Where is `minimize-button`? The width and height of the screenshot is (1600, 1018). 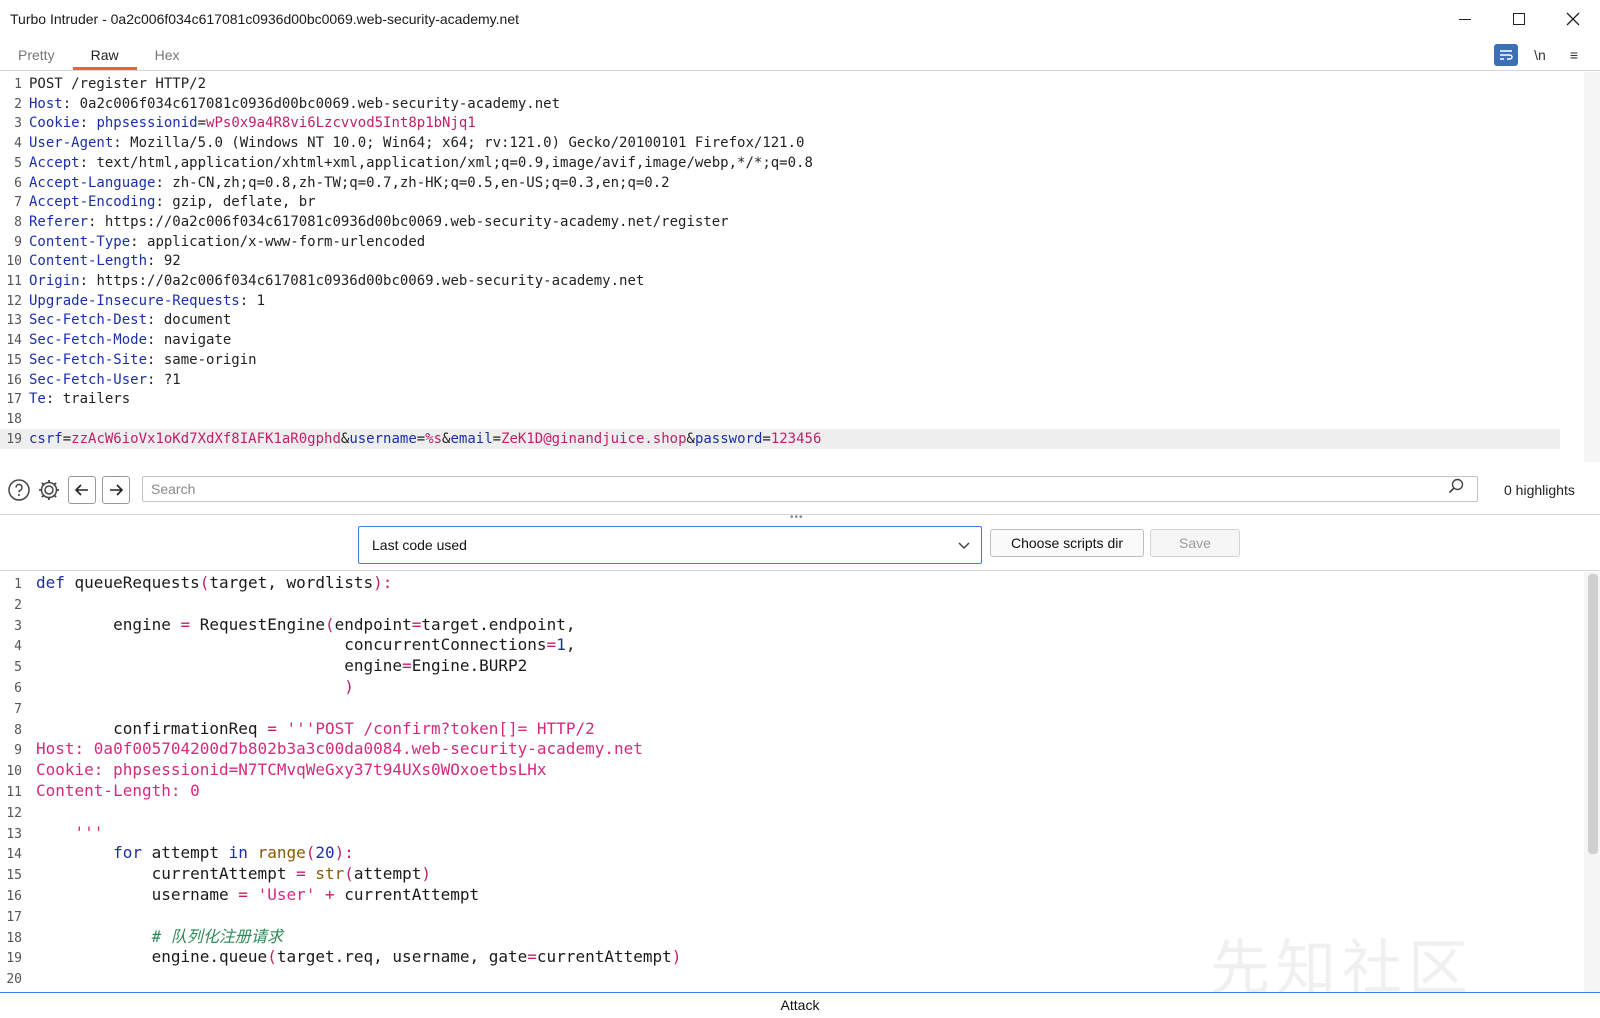 minimize-button is located at coordinates (1465, 19).